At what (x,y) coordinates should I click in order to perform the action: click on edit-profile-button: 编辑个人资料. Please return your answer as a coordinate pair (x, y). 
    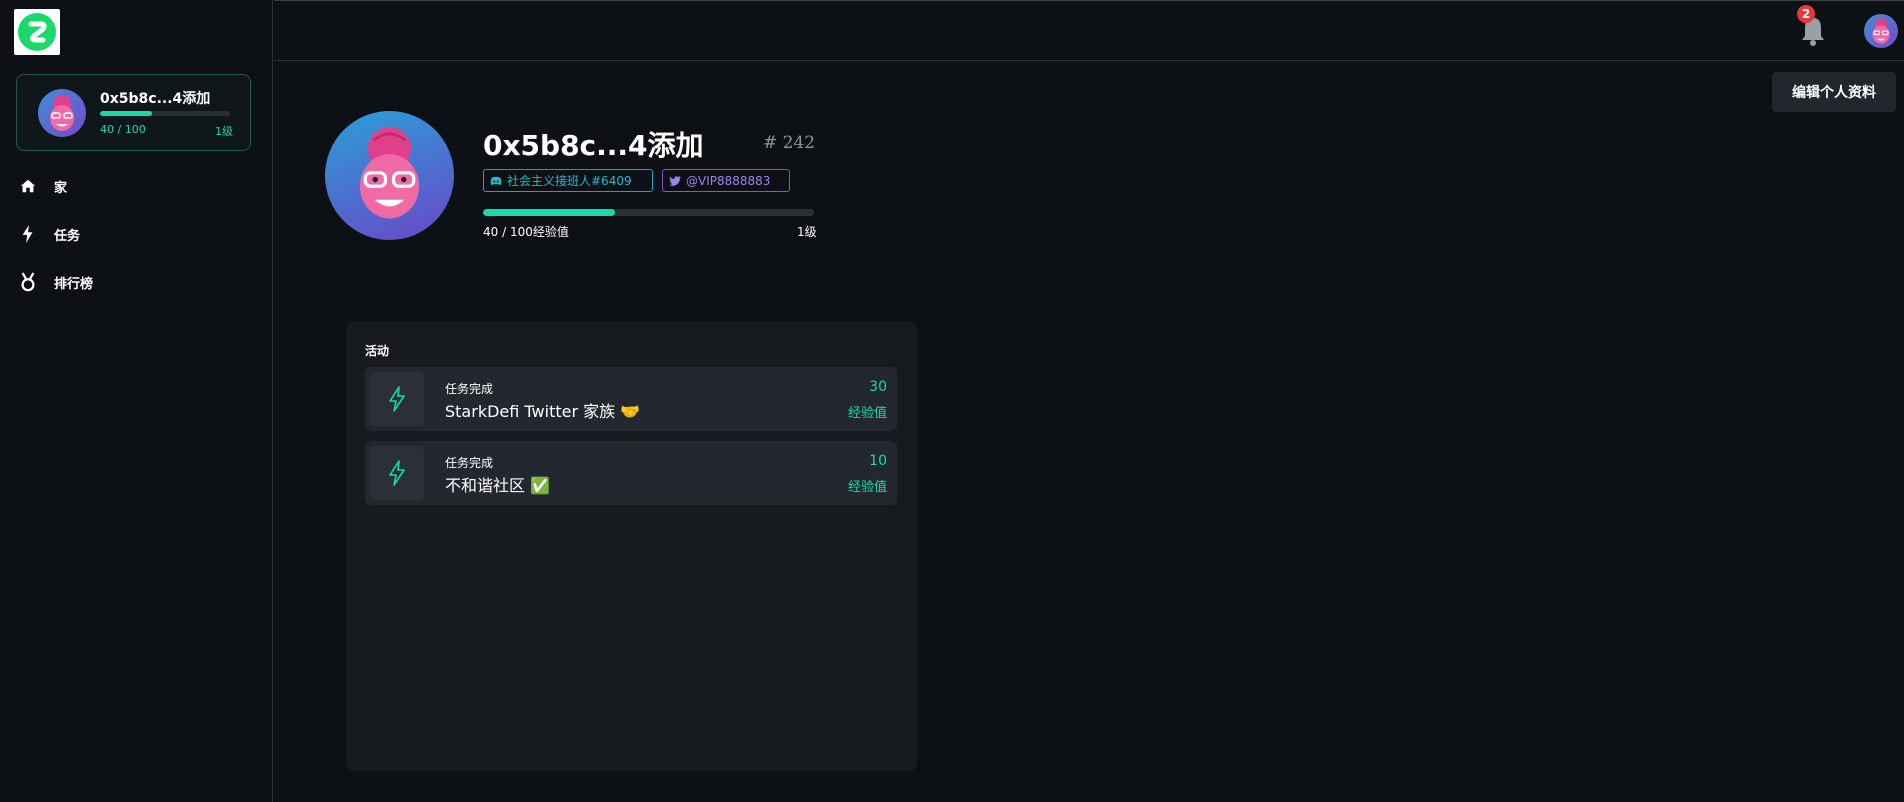
    Looking at the image, I should click on (1834, 92).